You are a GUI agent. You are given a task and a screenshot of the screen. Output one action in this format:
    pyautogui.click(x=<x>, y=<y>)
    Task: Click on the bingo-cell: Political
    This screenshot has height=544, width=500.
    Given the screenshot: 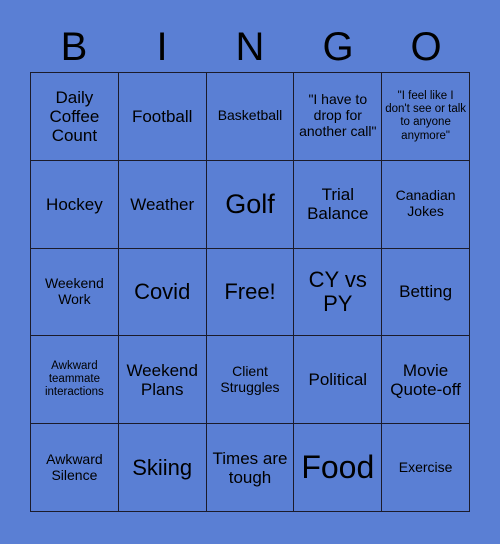 What is the action you would take?
    pyautogui.click(x=338, y=380)
    